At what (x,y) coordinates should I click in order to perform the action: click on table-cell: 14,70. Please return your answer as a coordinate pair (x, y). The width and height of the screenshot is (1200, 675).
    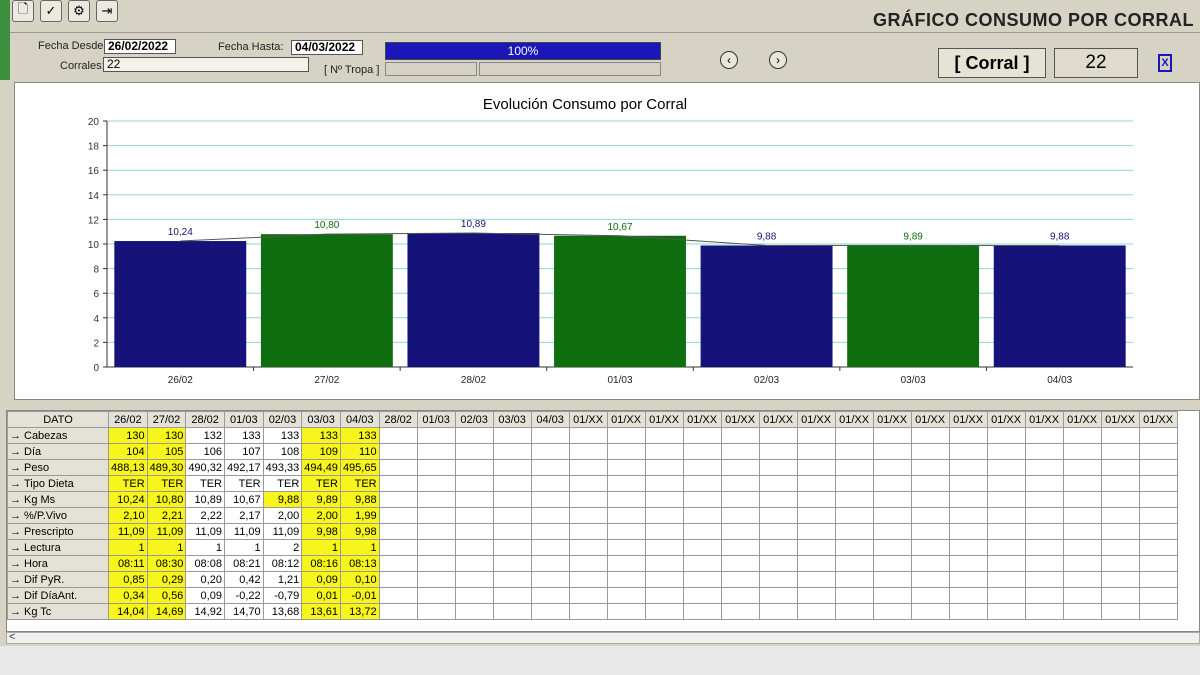
    Looking at the image, I should click on (243, 611).